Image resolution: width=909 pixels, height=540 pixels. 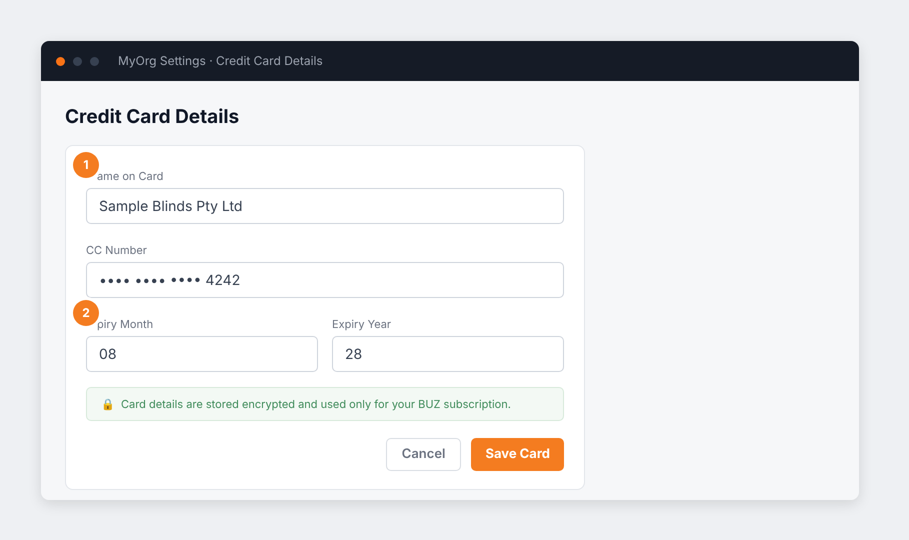 I want to click on step-badge: 1, so click(x=86, y=165).